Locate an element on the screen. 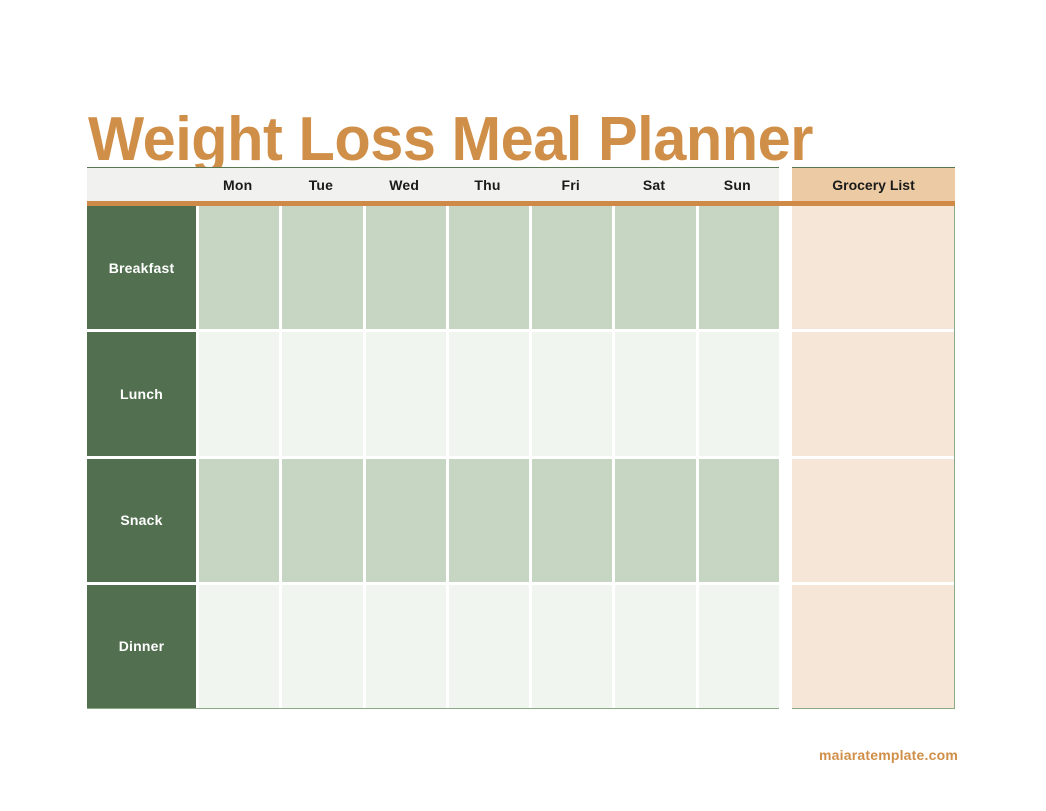 Image resolution: width=1046 pixels, height=811 pixels. cell-snack-thu is located at coordinates (489, 520).